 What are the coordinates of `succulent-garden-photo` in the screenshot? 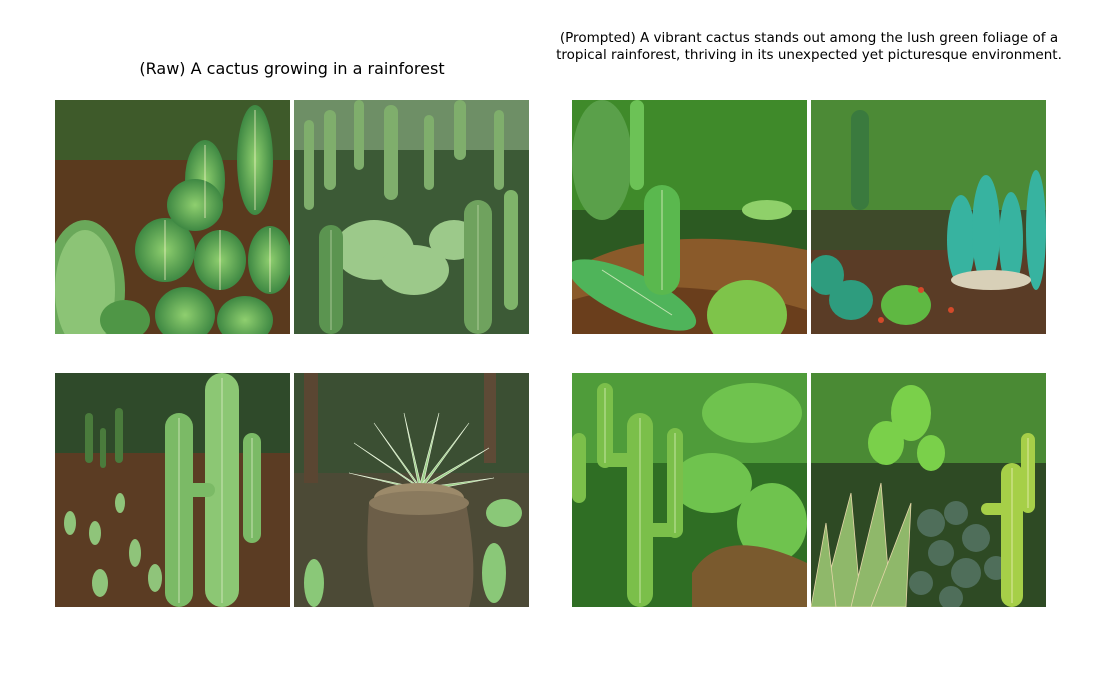 It's located at (928, 217).